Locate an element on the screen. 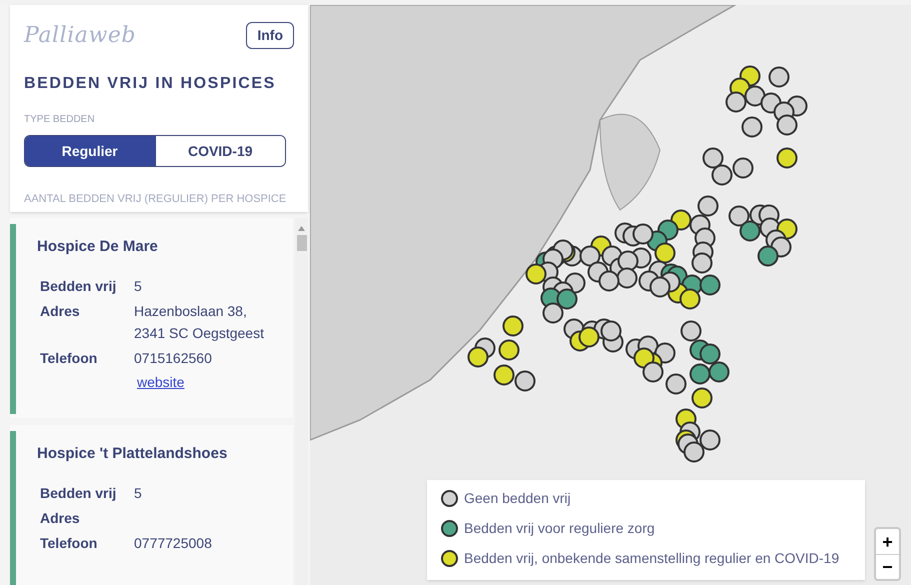  hospice-name: Hospice 't Plattelandshoes is located at coordinates (132, 454).